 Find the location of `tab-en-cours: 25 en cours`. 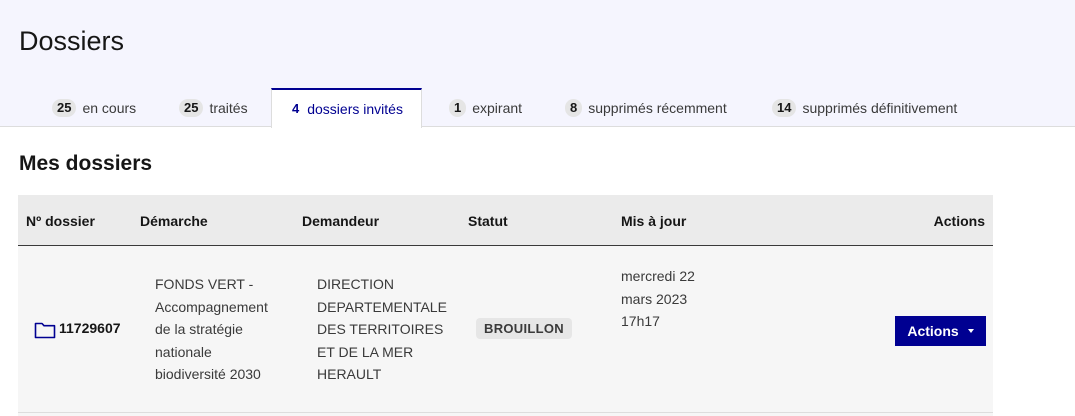

tab-en-cours: 25 en cours is located at coordinates (94, 107).